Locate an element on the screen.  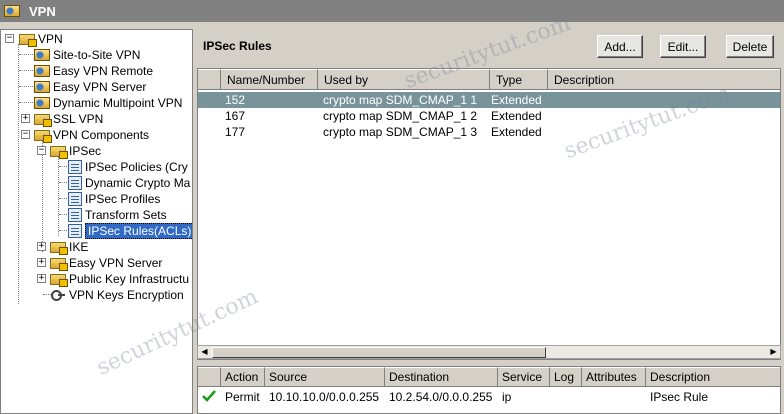
vpn-components-collapse: − is located at coordinates (25, 134).